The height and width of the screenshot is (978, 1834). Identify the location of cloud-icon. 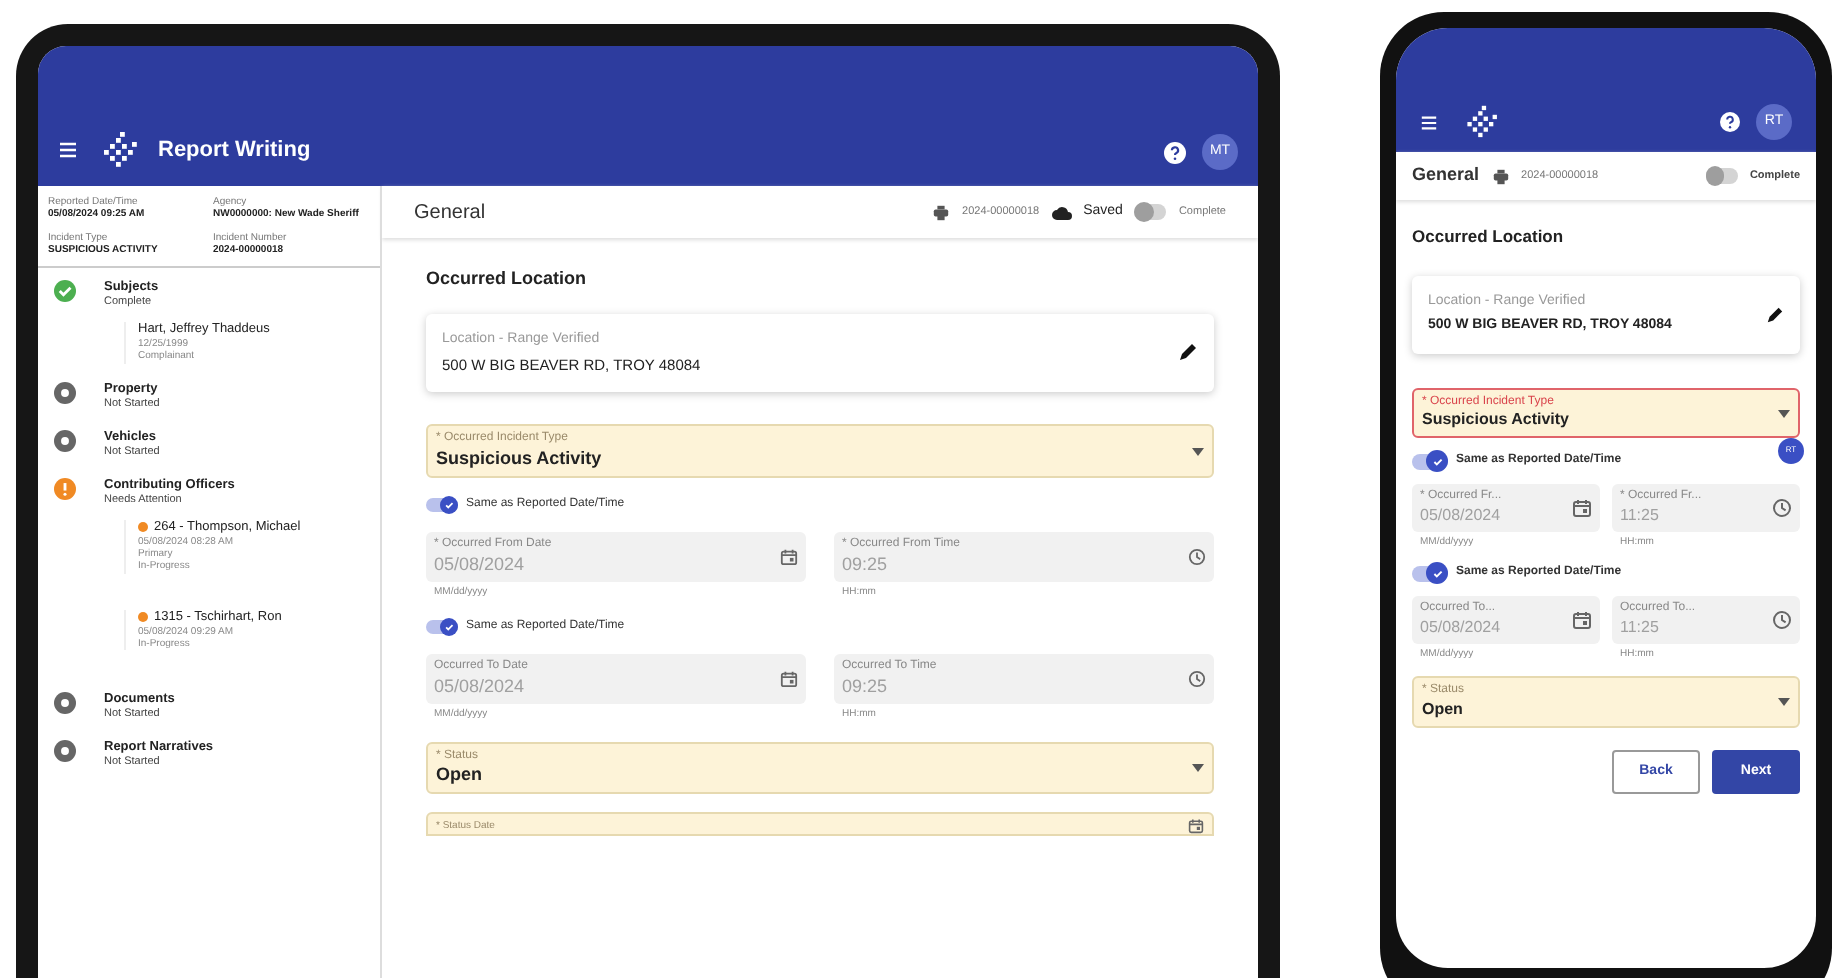
(1061, 212).